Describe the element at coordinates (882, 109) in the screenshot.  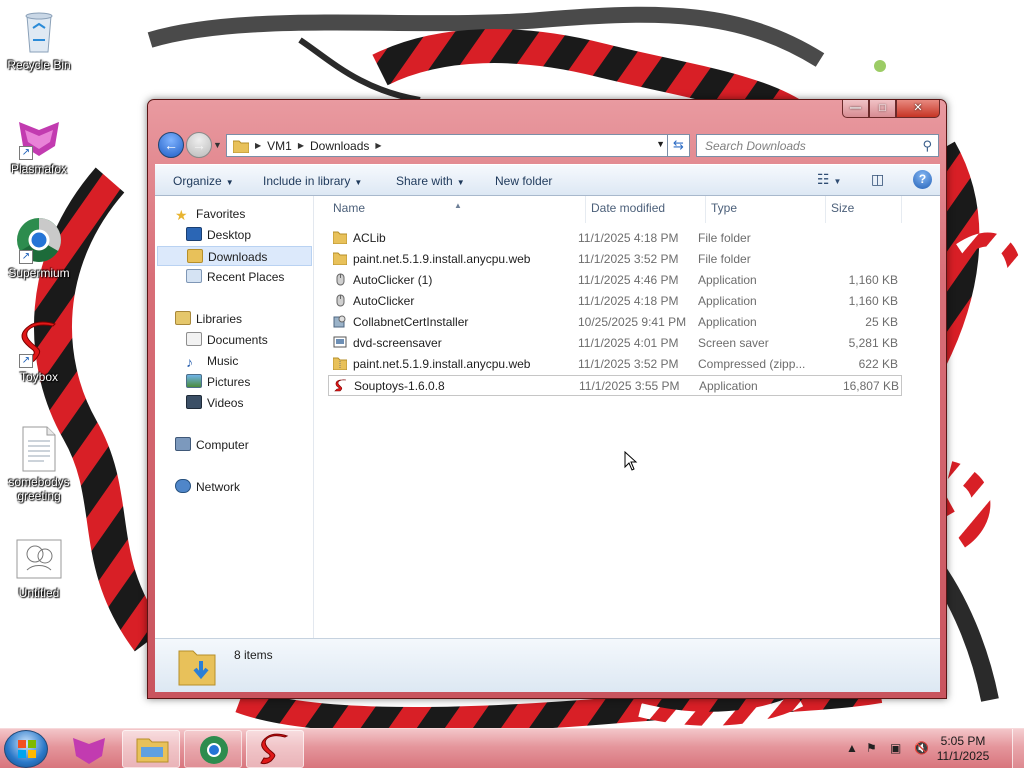
I see `maximize-button: □` at that location.